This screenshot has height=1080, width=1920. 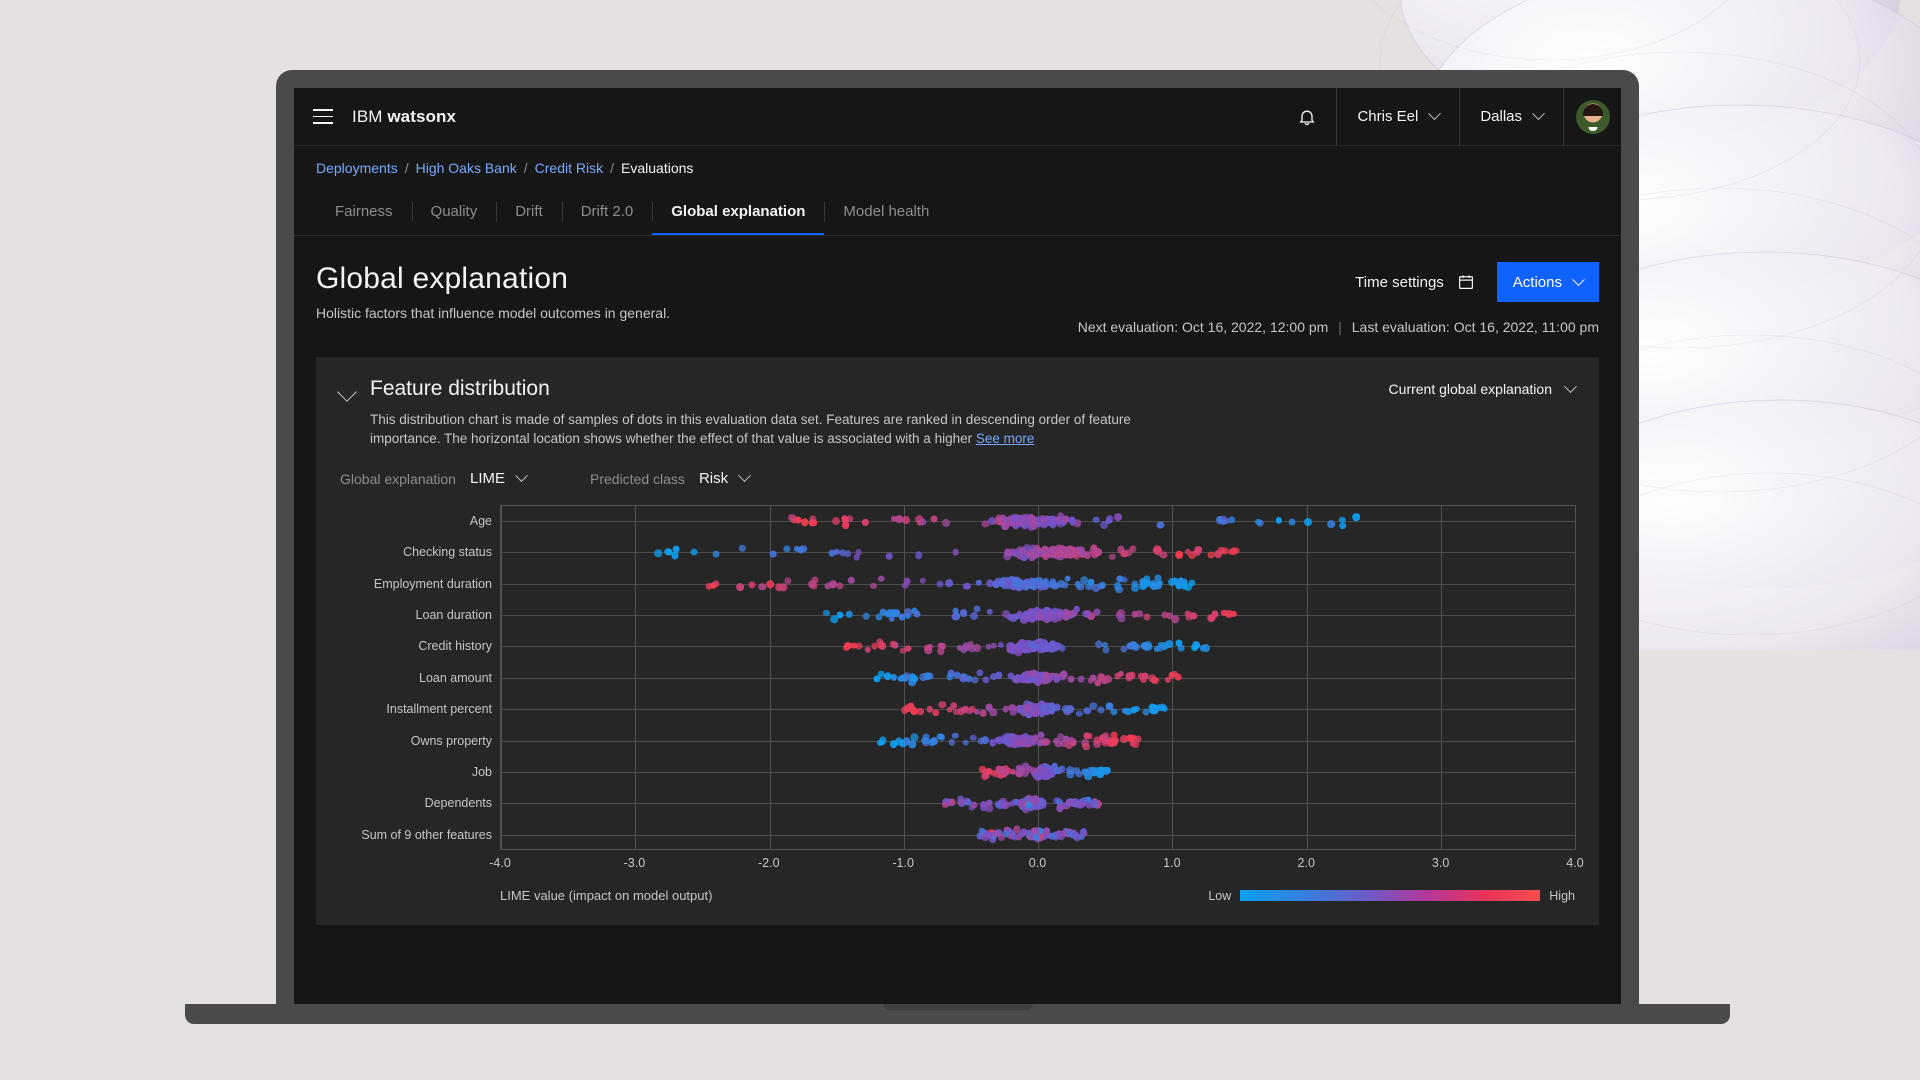 I want to click on x-axis-tick: -2.0, so click(x=768, y=863).